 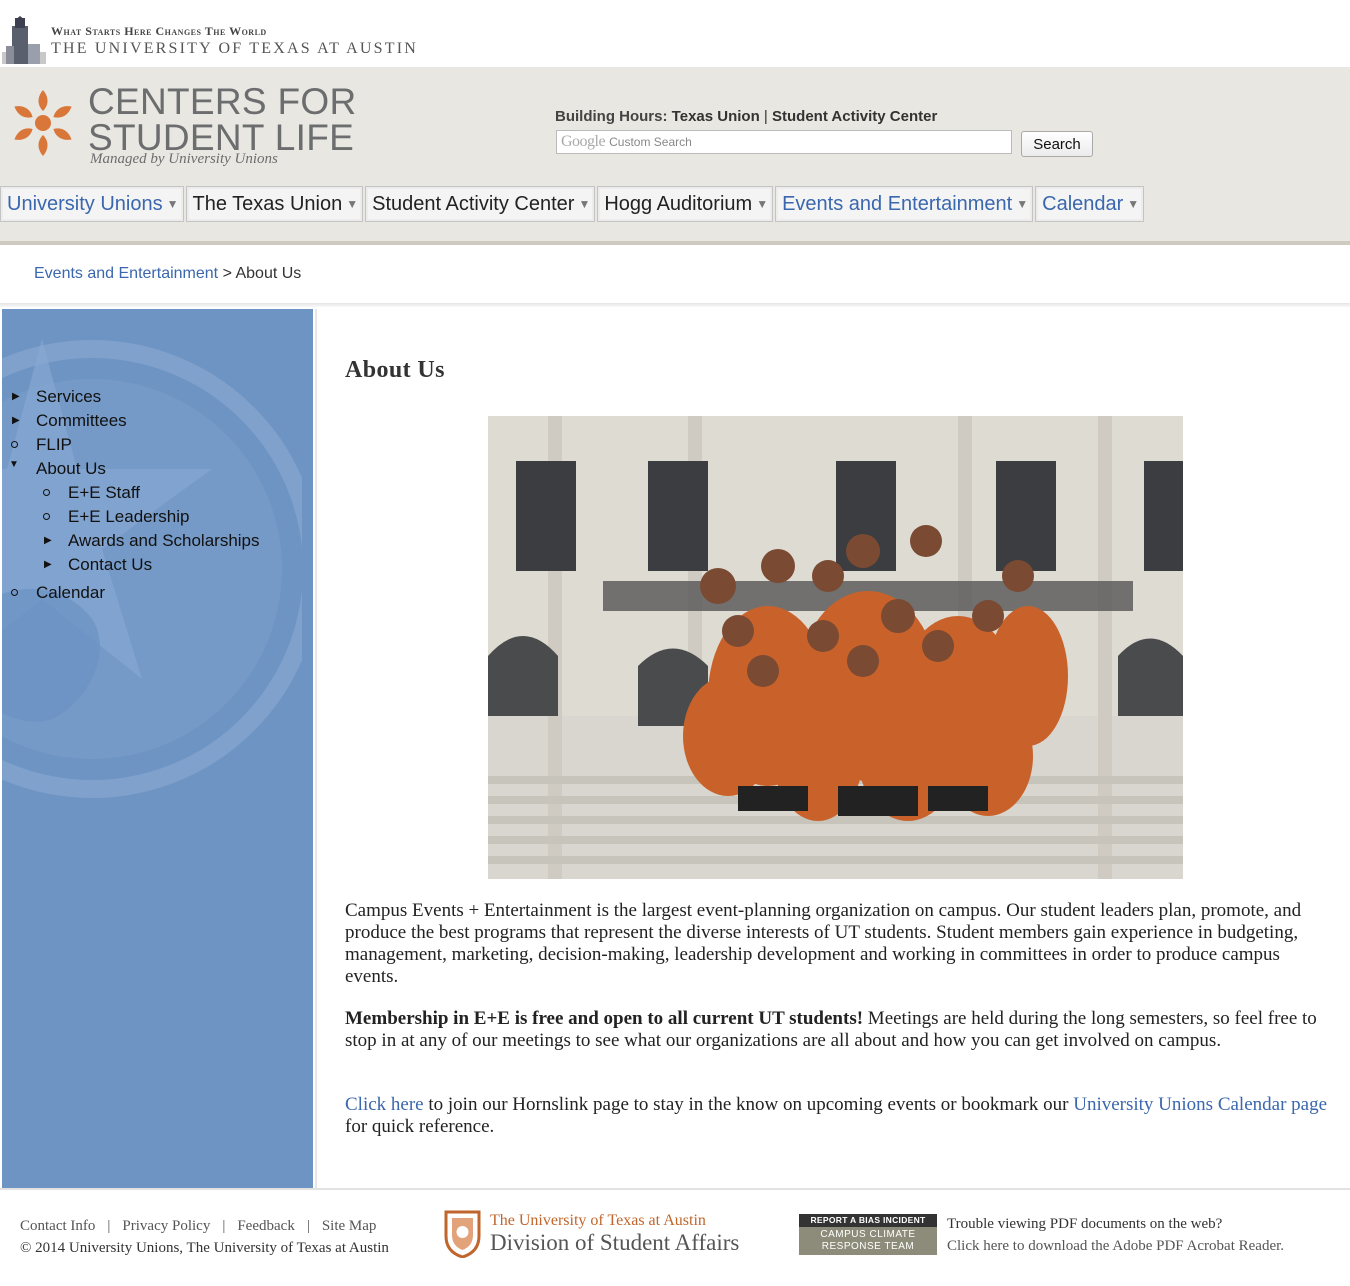 What do you see at coordinates (110, 565) in the screenshot?
I see `sidebar-item-label: Contact Us` at bounding box center [110, 565].